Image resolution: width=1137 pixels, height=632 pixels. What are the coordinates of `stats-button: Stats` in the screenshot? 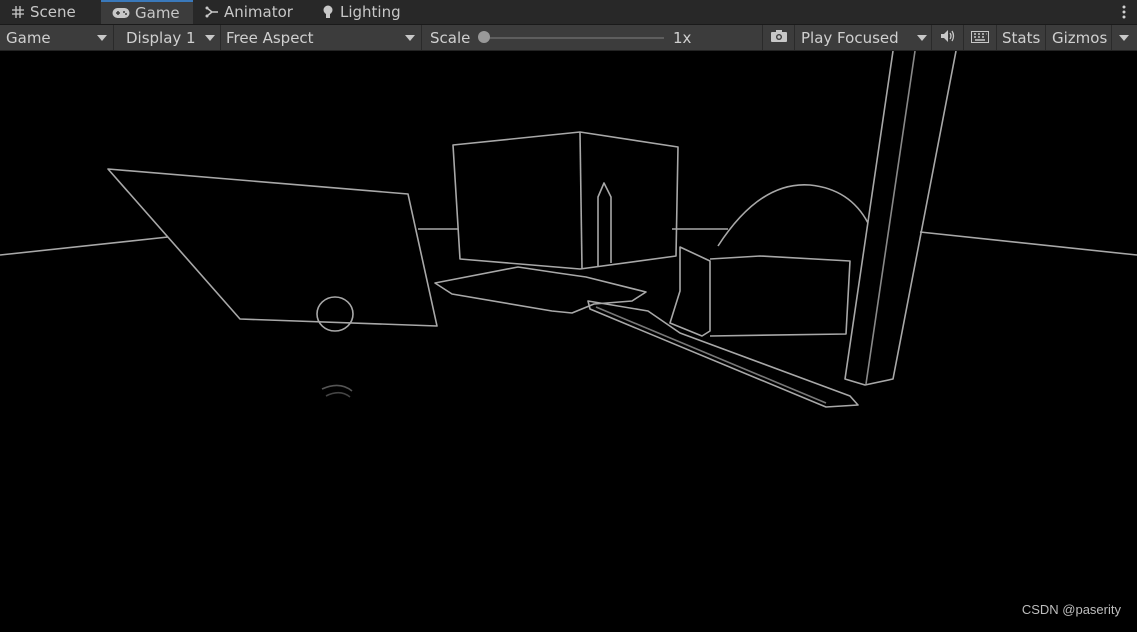 It's located at (1021, 37).